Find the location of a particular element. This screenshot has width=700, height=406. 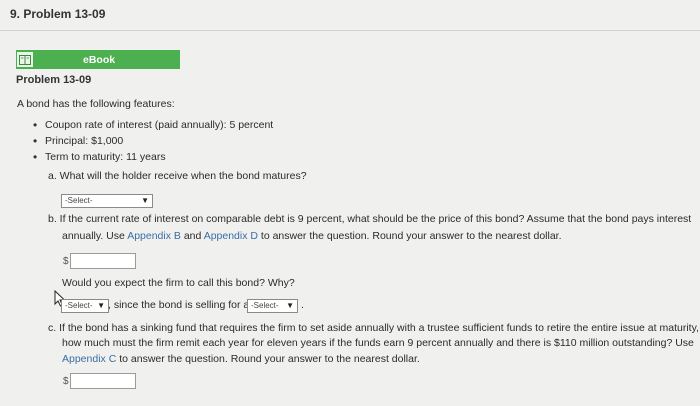

book-icon is located at coordinates (25, 59).